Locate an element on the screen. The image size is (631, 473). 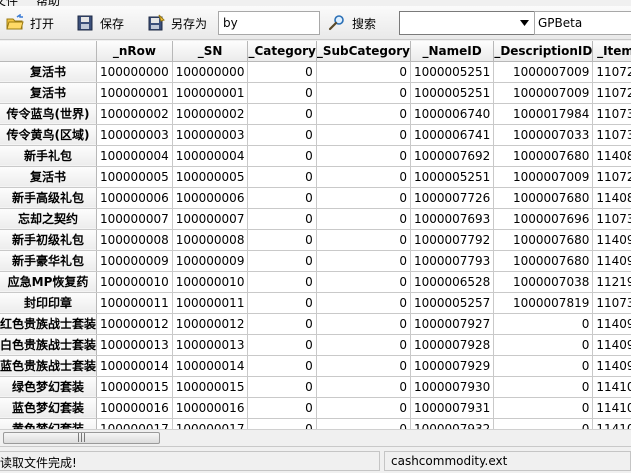
row-header: 新手初级礼包 is located at coordinates (49, 240).